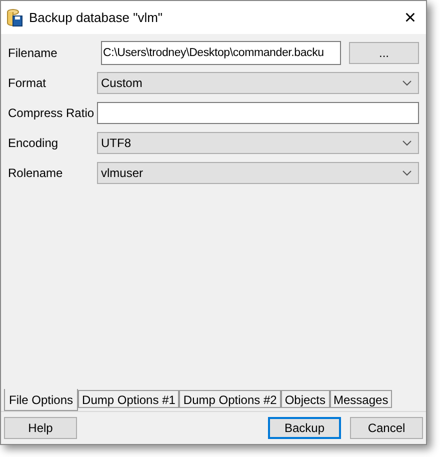 Image resolution: width=442 pixels, height=457 pixels. What do you see at coordinates (258, 83) in the screenshot?
I see `dropdown: Custom` at bounding box center [258, 83].